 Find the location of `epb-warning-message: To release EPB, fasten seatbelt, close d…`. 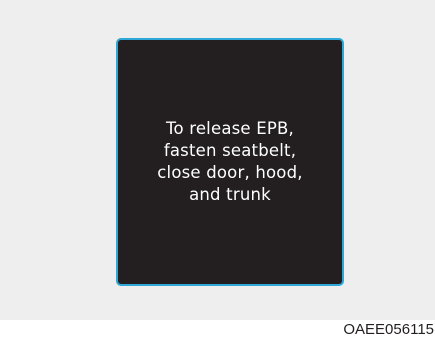

epb-warning-message: To release EPB, fasten seatbelt, close d… is located at coordinates (229, 162).